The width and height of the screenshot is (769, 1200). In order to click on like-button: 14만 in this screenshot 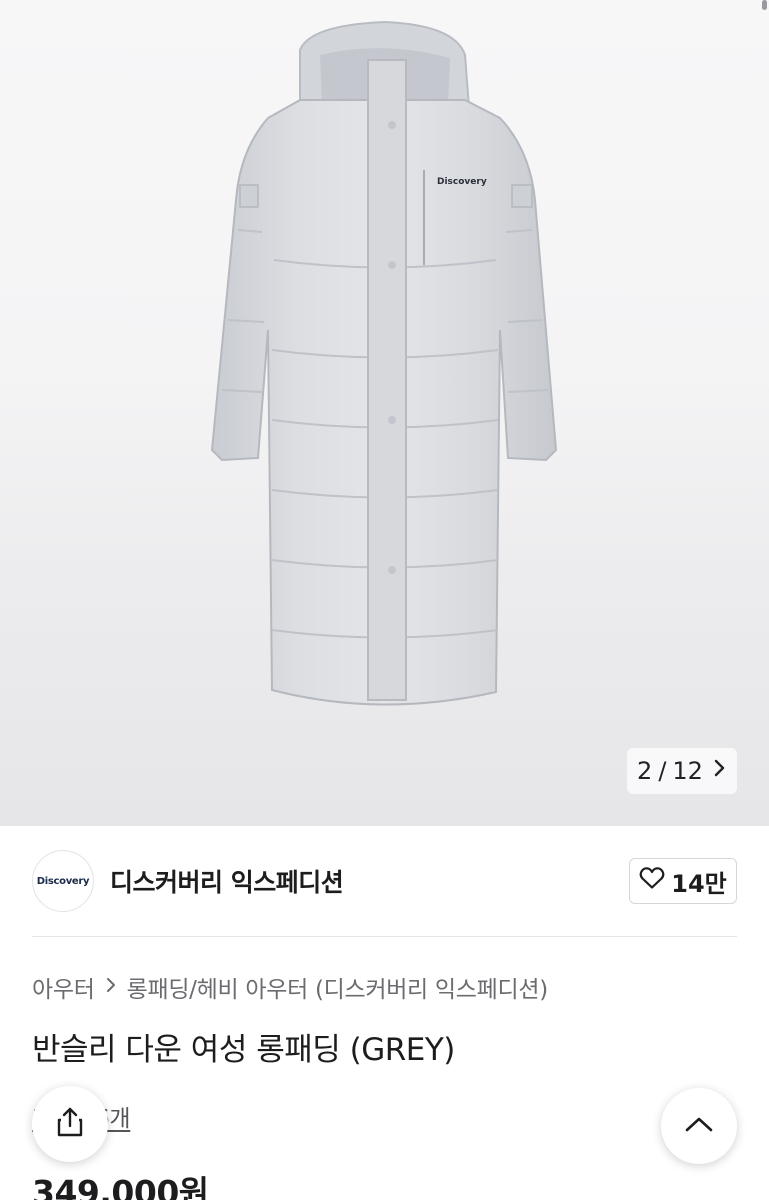, I will do `click(683, 881)`.